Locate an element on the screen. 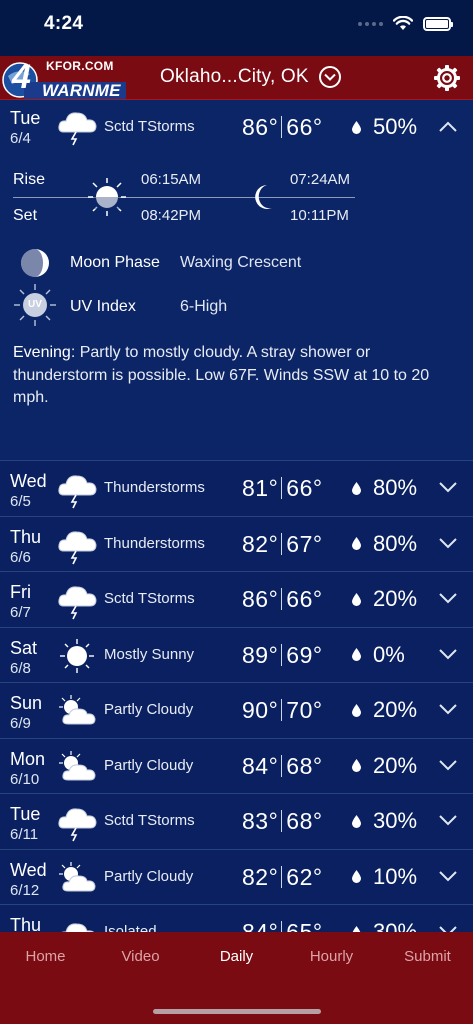 Image resolution: width=473 pixels, height=1024 pixels. daily-row: Wed 6/5 Thunderstorms 81° 66° 80% is located at coordinates (236, 487).